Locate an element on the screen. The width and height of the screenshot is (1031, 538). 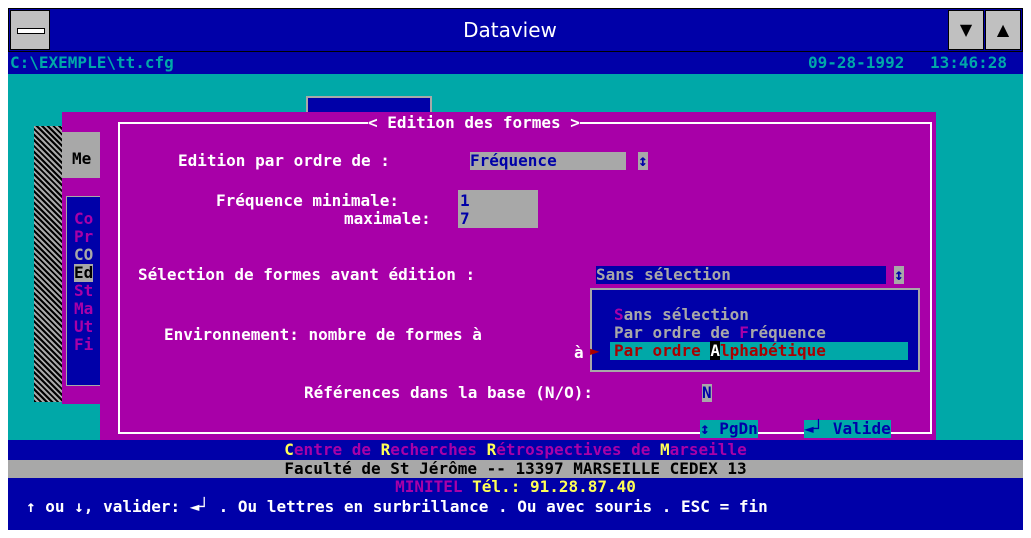
environment-label-2: à is located at coordinates (579, 352).